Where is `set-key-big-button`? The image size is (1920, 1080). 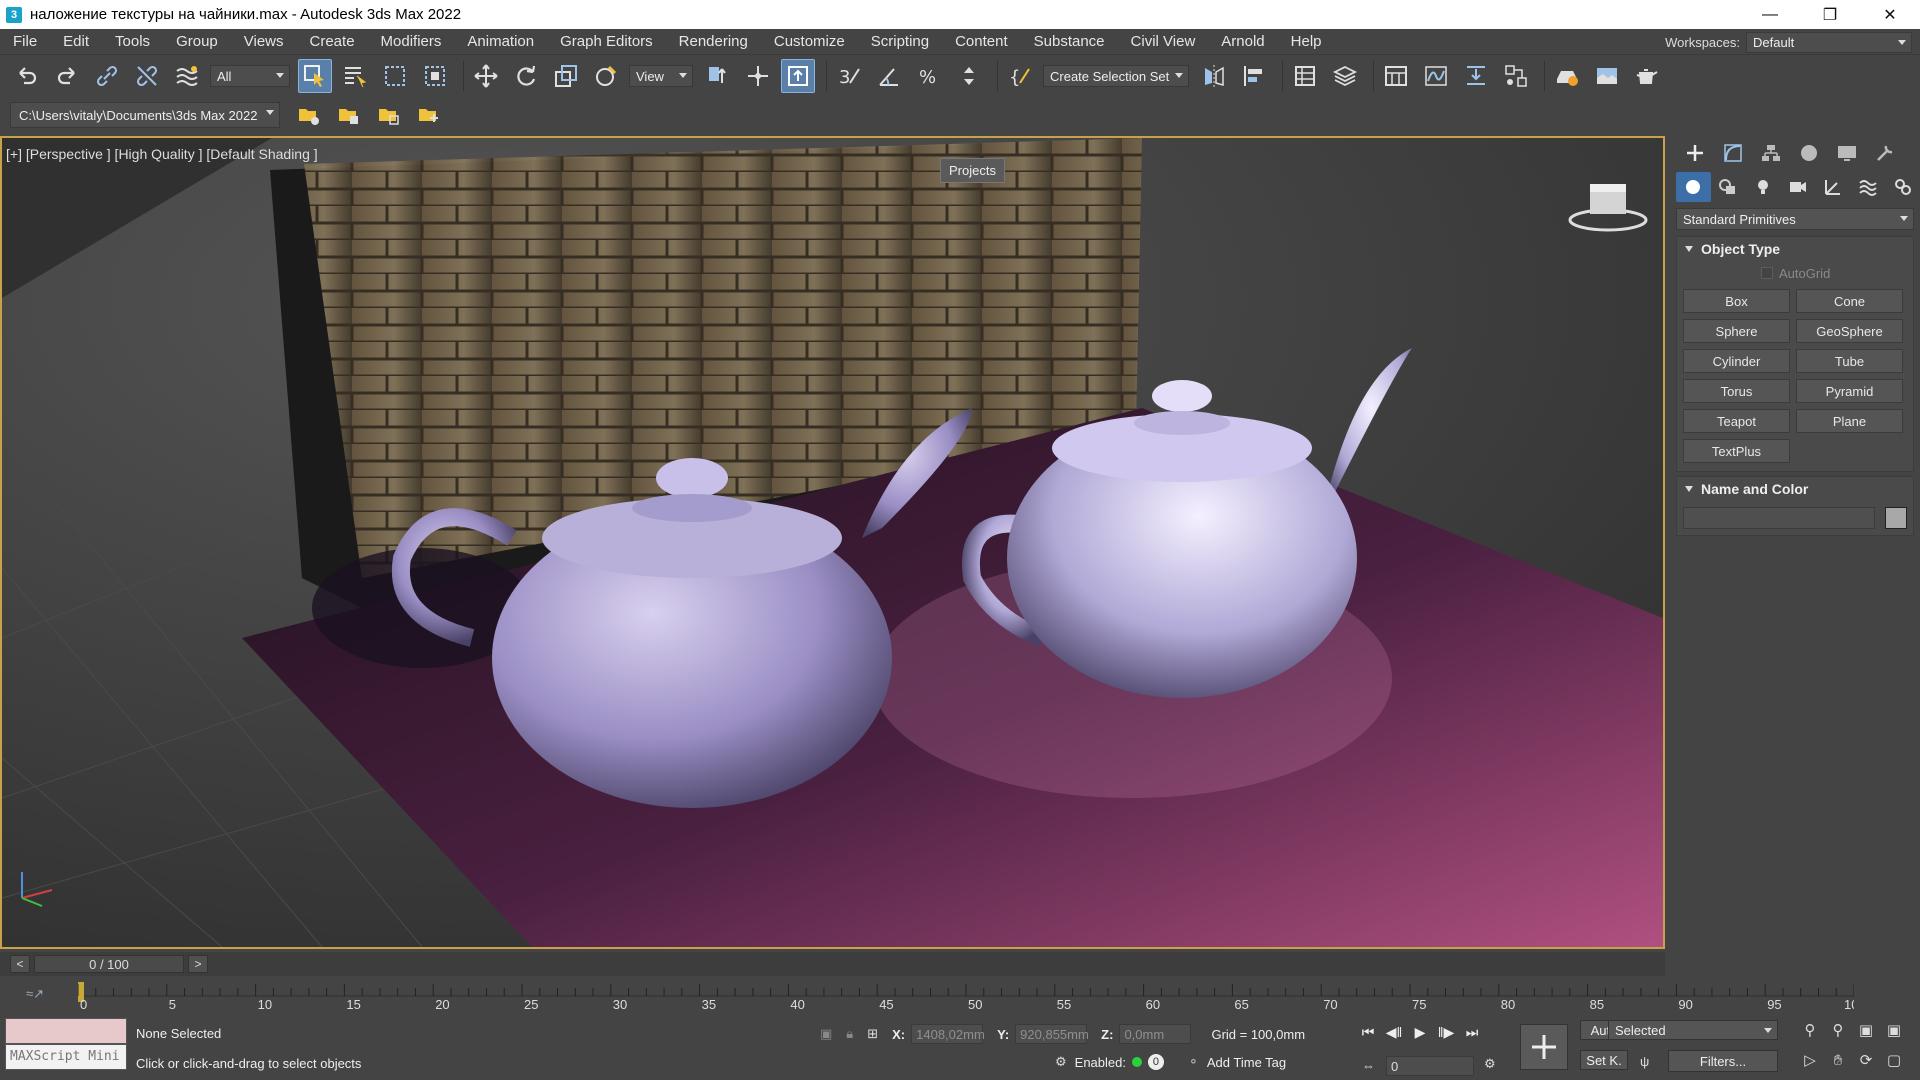
set-key-big-button is located at coordinates (1544, 1047).